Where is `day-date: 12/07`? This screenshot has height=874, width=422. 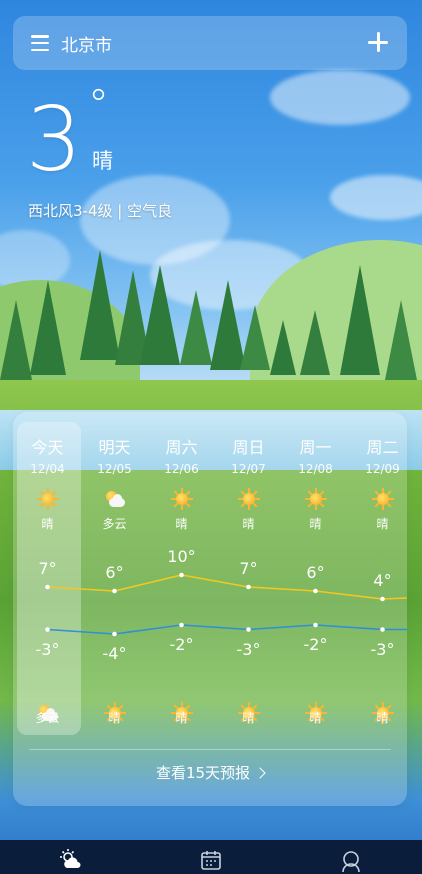
day-date: 12/07 is located at coordinates (248, 469).